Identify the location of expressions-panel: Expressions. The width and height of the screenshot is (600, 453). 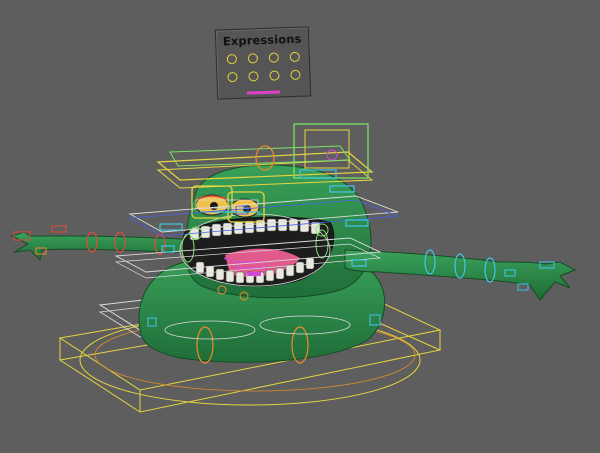
(263, 63).